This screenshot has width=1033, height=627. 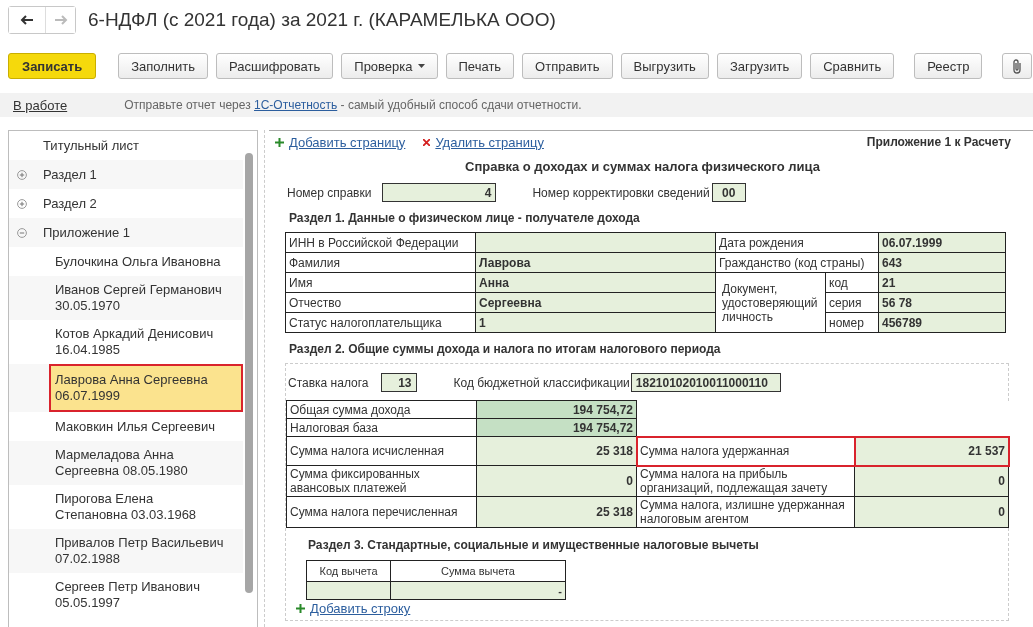 I want to click on tree-item: Булочкина Ольга Ивановна, so click(x=146, y=261).